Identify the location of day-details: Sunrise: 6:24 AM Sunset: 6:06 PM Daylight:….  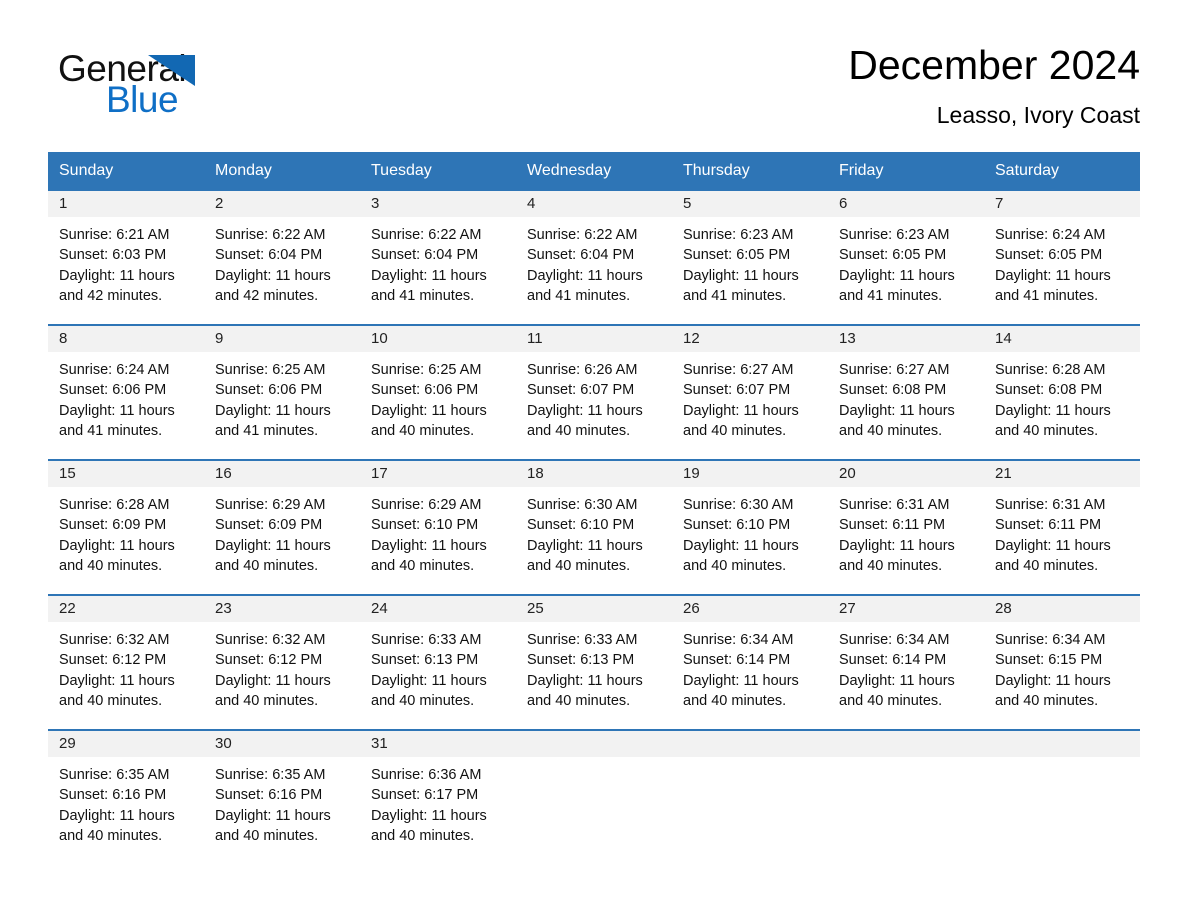
(126, 396).